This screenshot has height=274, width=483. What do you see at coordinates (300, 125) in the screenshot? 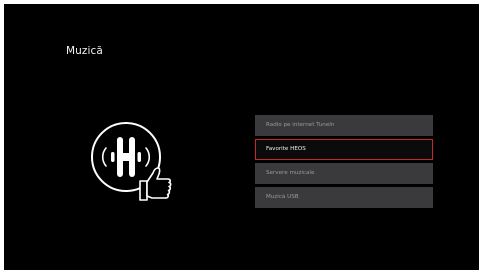
I see `menu-item-label: Radio pe internet TuneIn` at bounding box center [300, 125].